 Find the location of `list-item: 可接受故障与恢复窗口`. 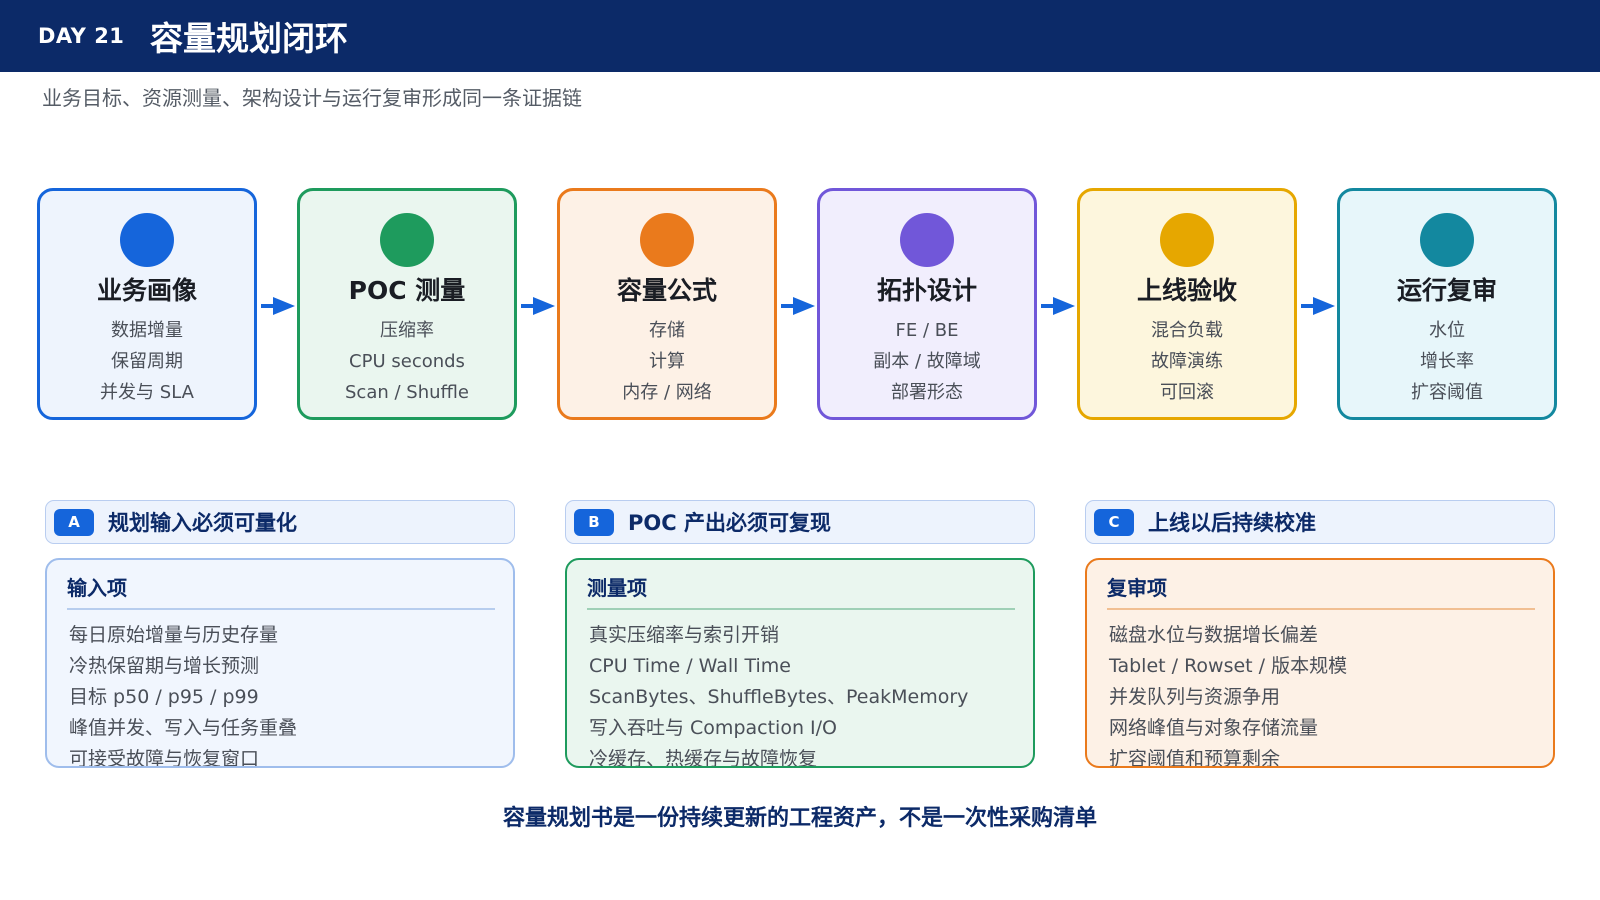

list-item: 可接受故障与恢复窗口 is located at coordinates (164, 758).